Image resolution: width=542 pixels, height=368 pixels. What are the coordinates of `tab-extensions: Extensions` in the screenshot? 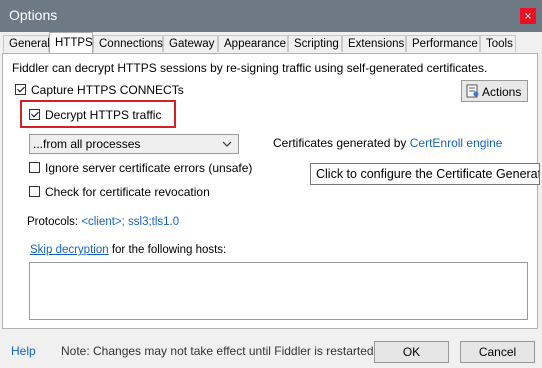 It's located at (374, 43).